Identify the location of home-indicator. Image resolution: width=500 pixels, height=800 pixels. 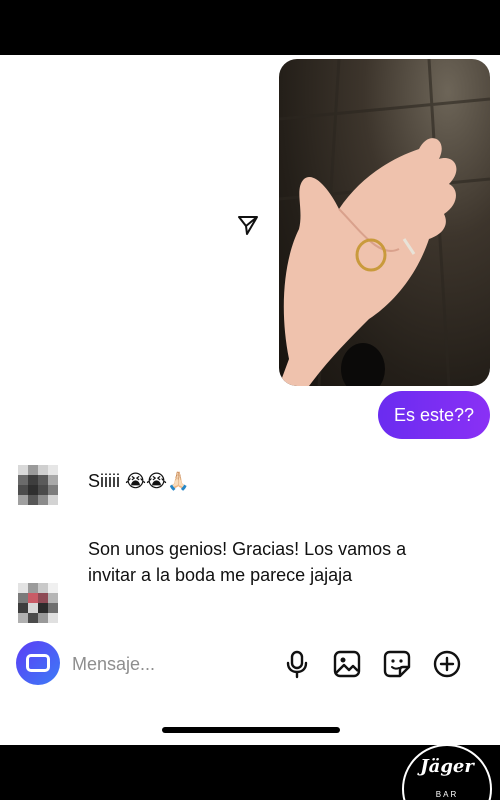
(251, 730).